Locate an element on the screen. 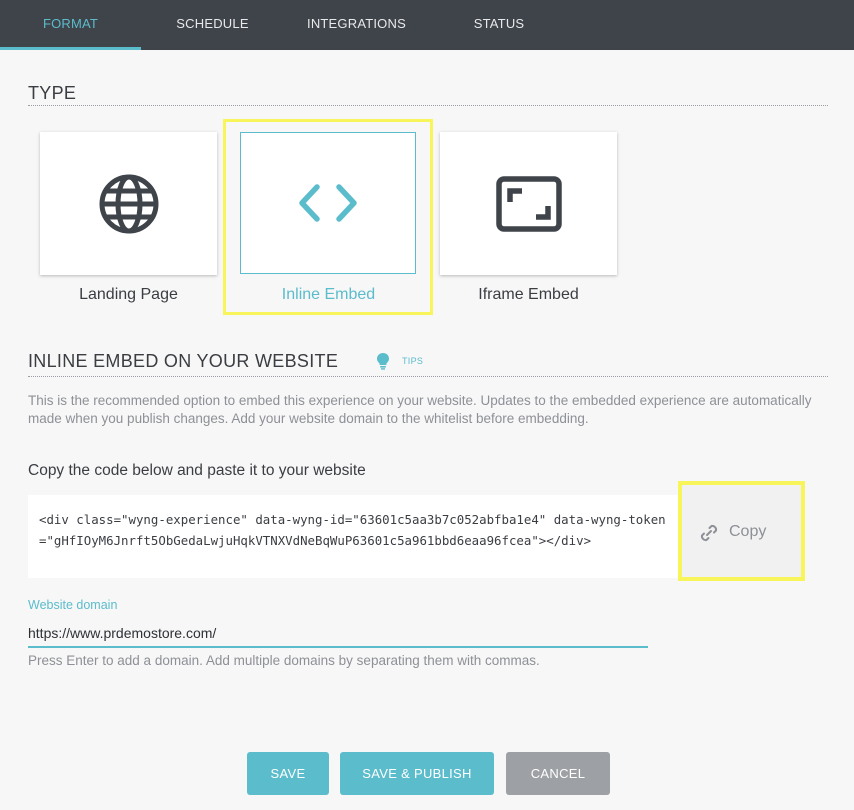  globe-icon is located at coordinates (128, 203).